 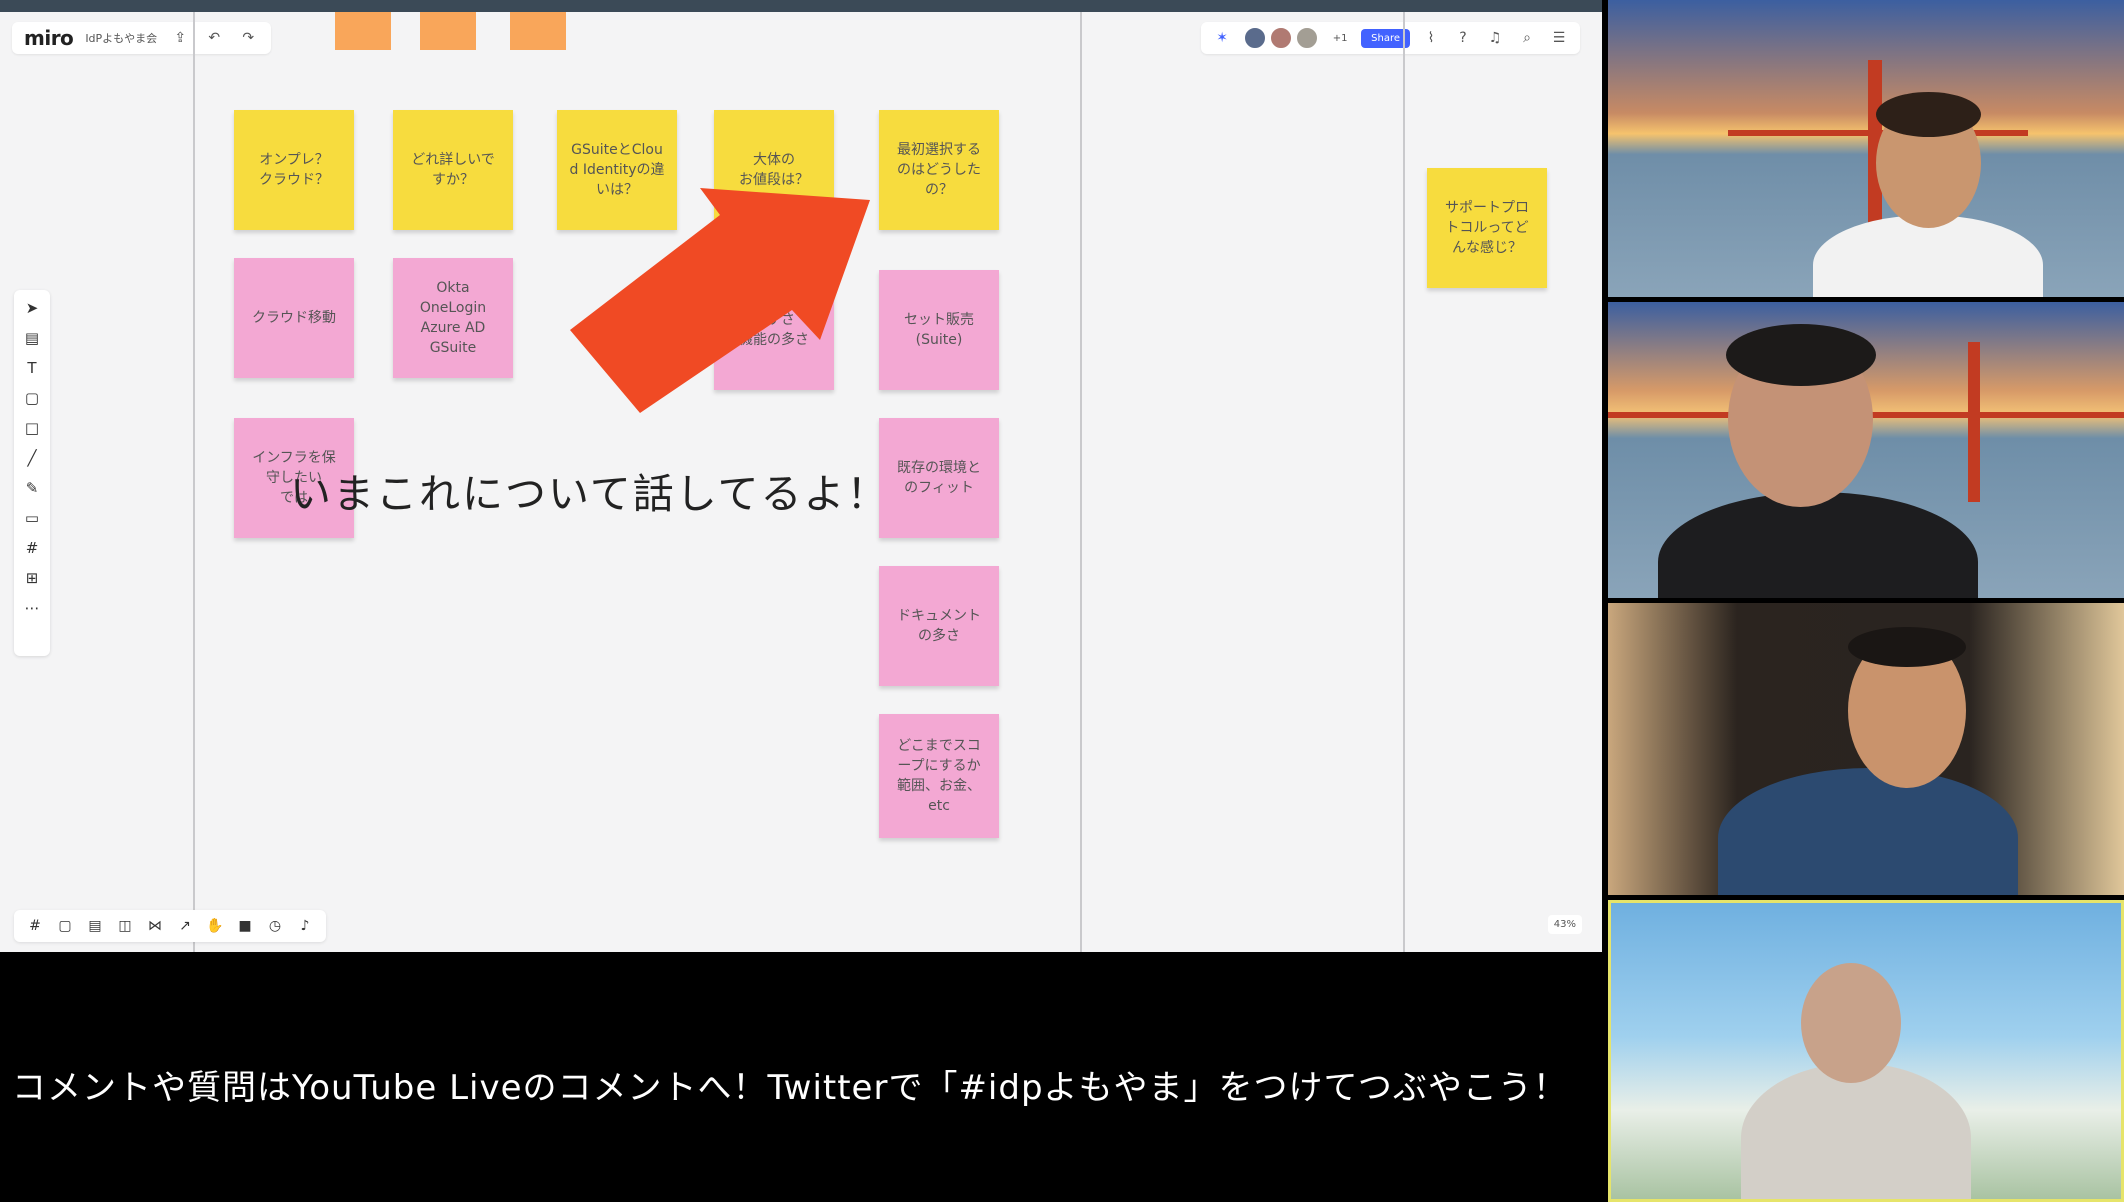 I want to click on sticky-note: サポートプロ トコルってど んな感じ？, so click(x=1487, y=228).